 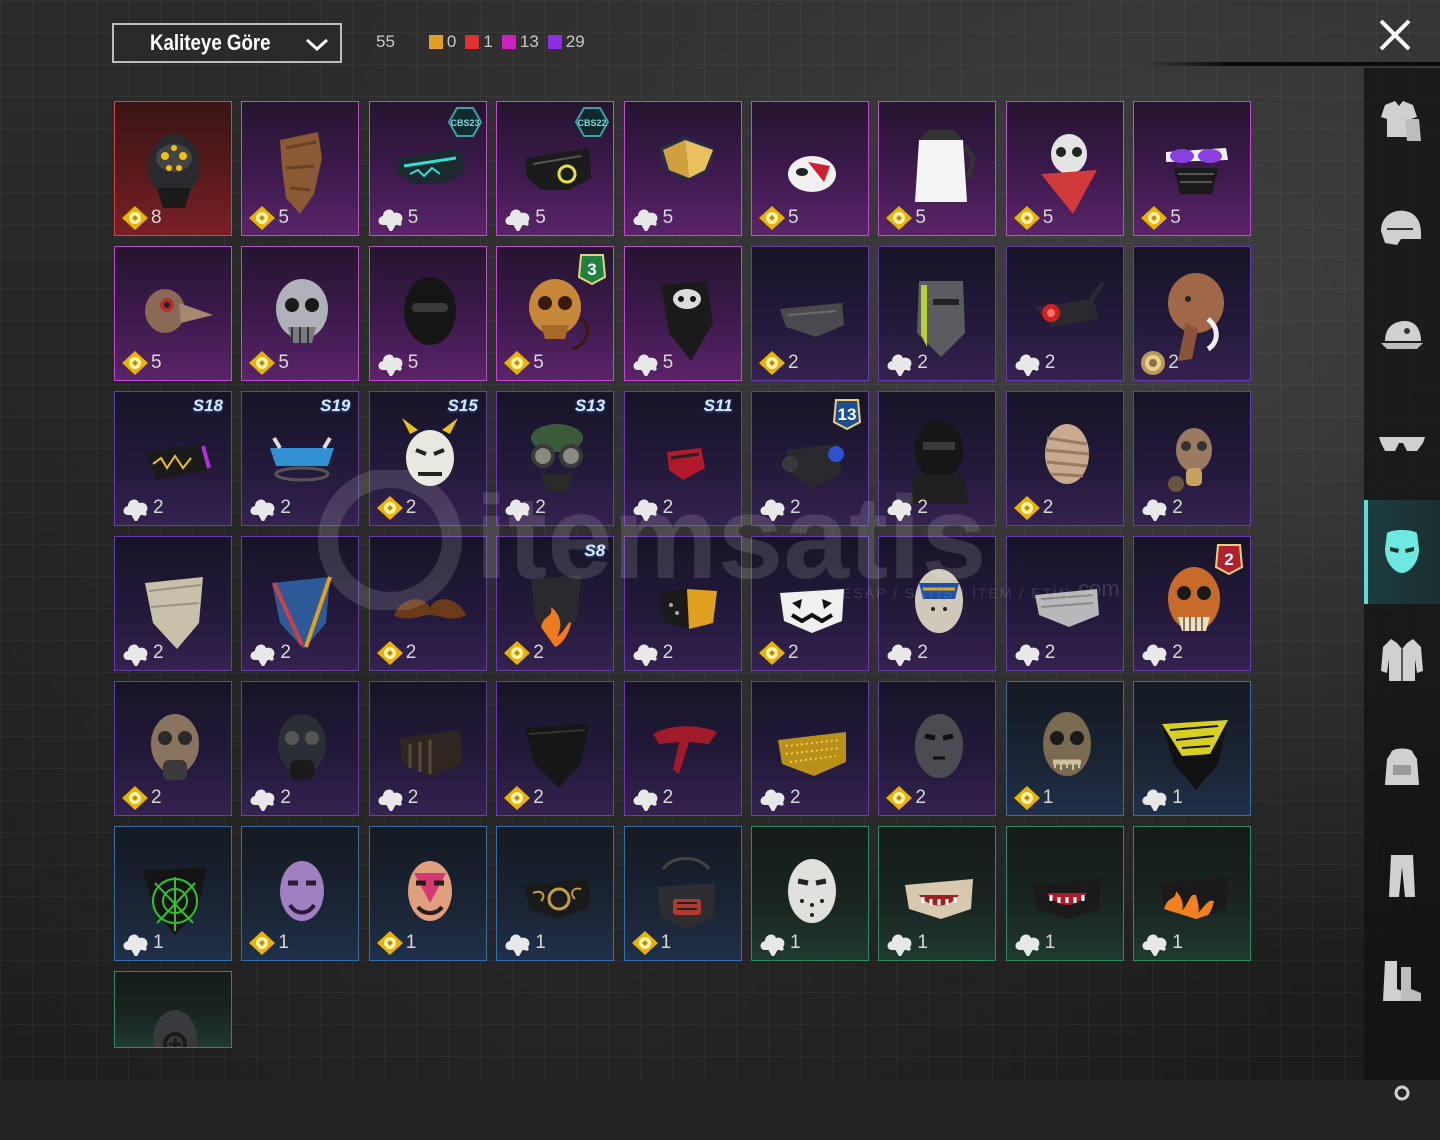 What do you see at coordinates (810, 458) in the screenshot?
I see `inventory-item: 13 2` at bounding box center [810, 458].